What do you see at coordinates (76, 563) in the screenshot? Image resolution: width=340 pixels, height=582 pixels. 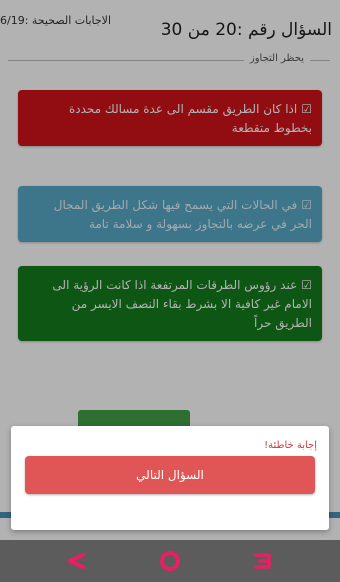 I see `back-icon` at bounding box center [76, 563].